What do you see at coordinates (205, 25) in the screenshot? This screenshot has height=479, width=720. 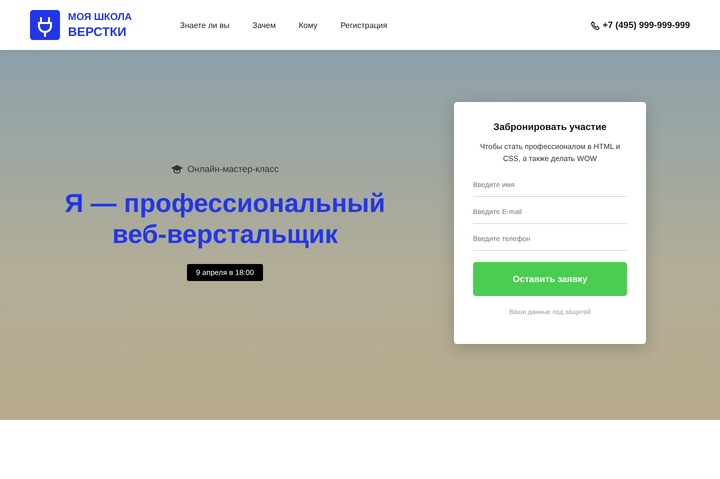 I see `nav-link: Знаете ли вы` at bounding box center [205, 25].